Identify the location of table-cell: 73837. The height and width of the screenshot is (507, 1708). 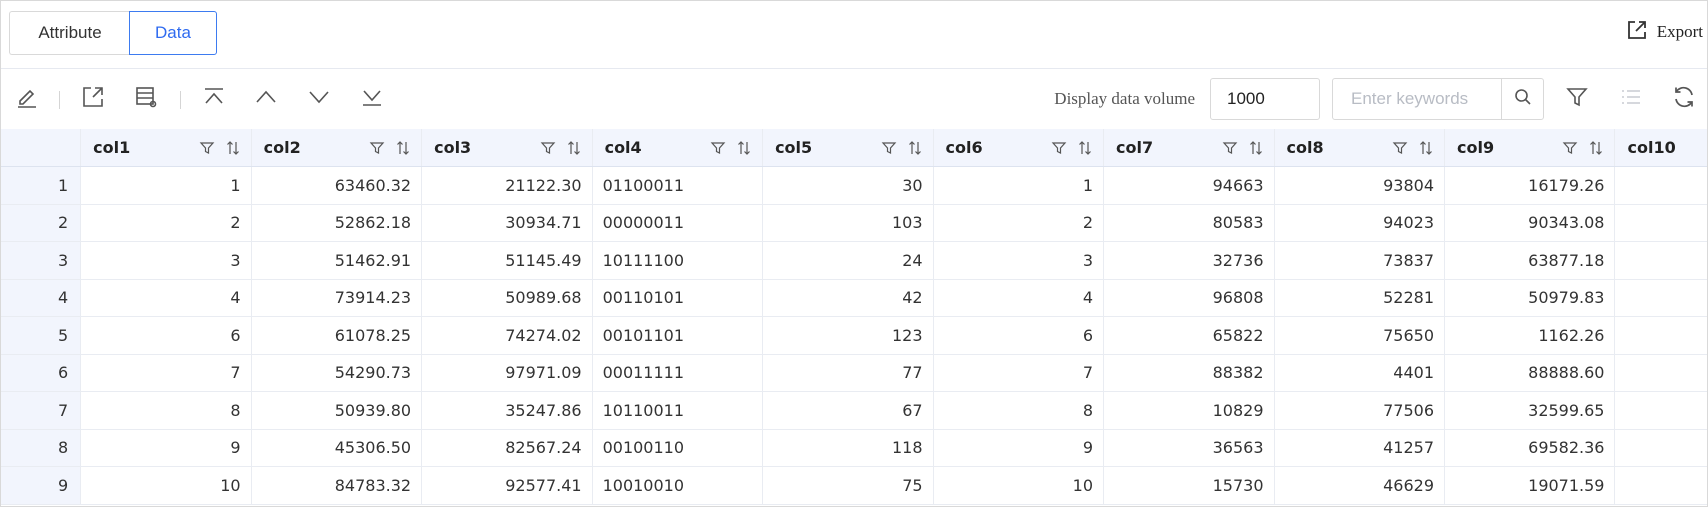
(1360, 260).